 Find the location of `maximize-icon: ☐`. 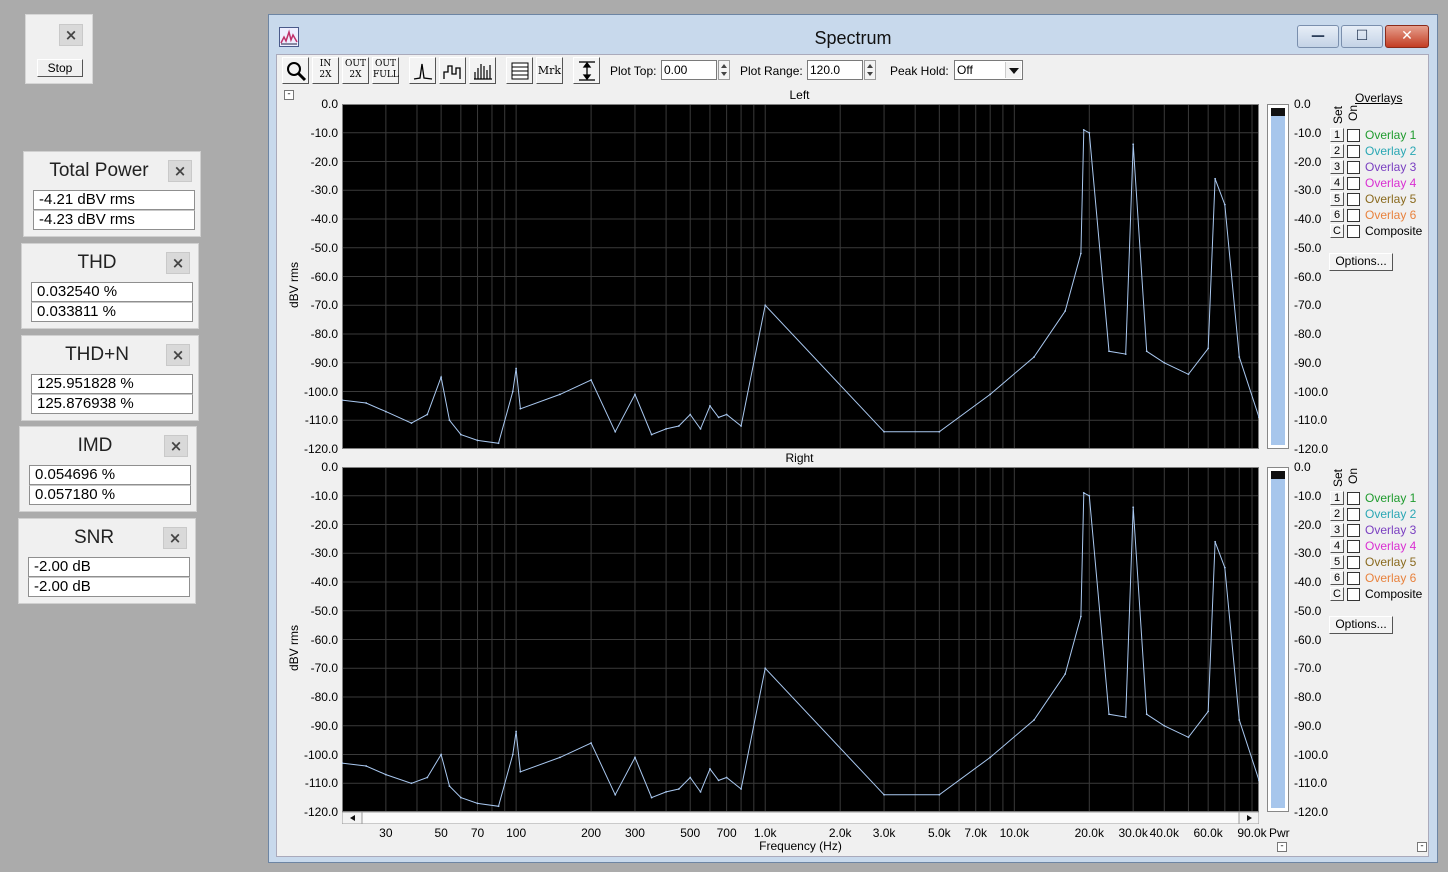

maximize-icon: ☐ is located at coordinates (1362, 36).